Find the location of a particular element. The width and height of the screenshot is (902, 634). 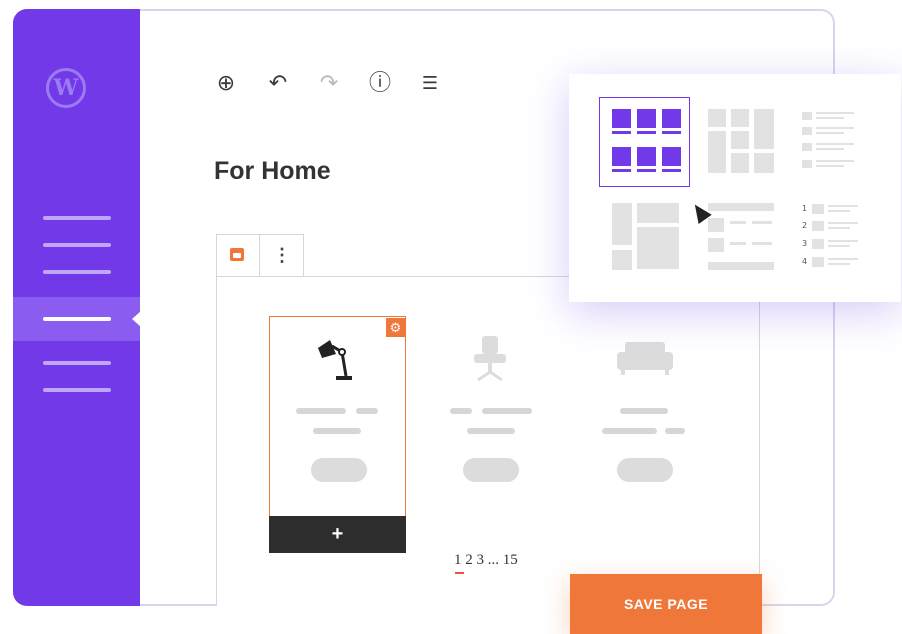

sofa-icon is located at coordinates (645, 358).